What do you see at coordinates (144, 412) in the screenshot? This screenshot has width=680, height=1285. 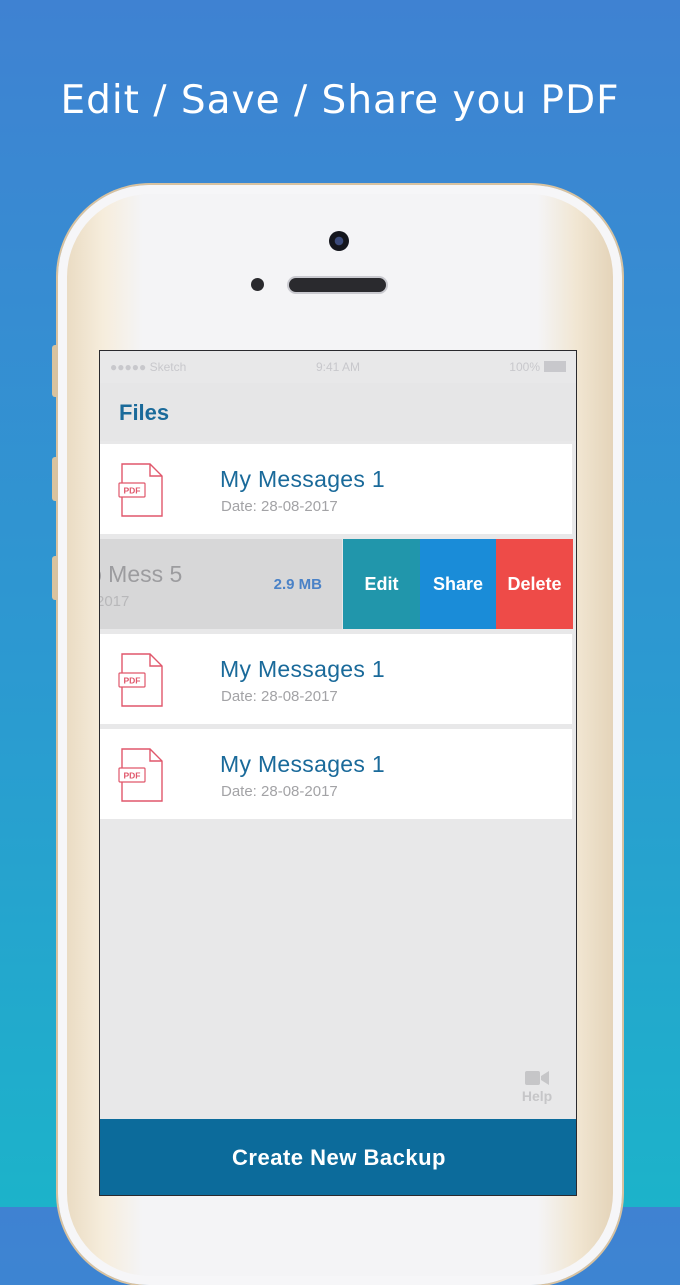 I see `page-title: Files` at bounding box center [144, 412].